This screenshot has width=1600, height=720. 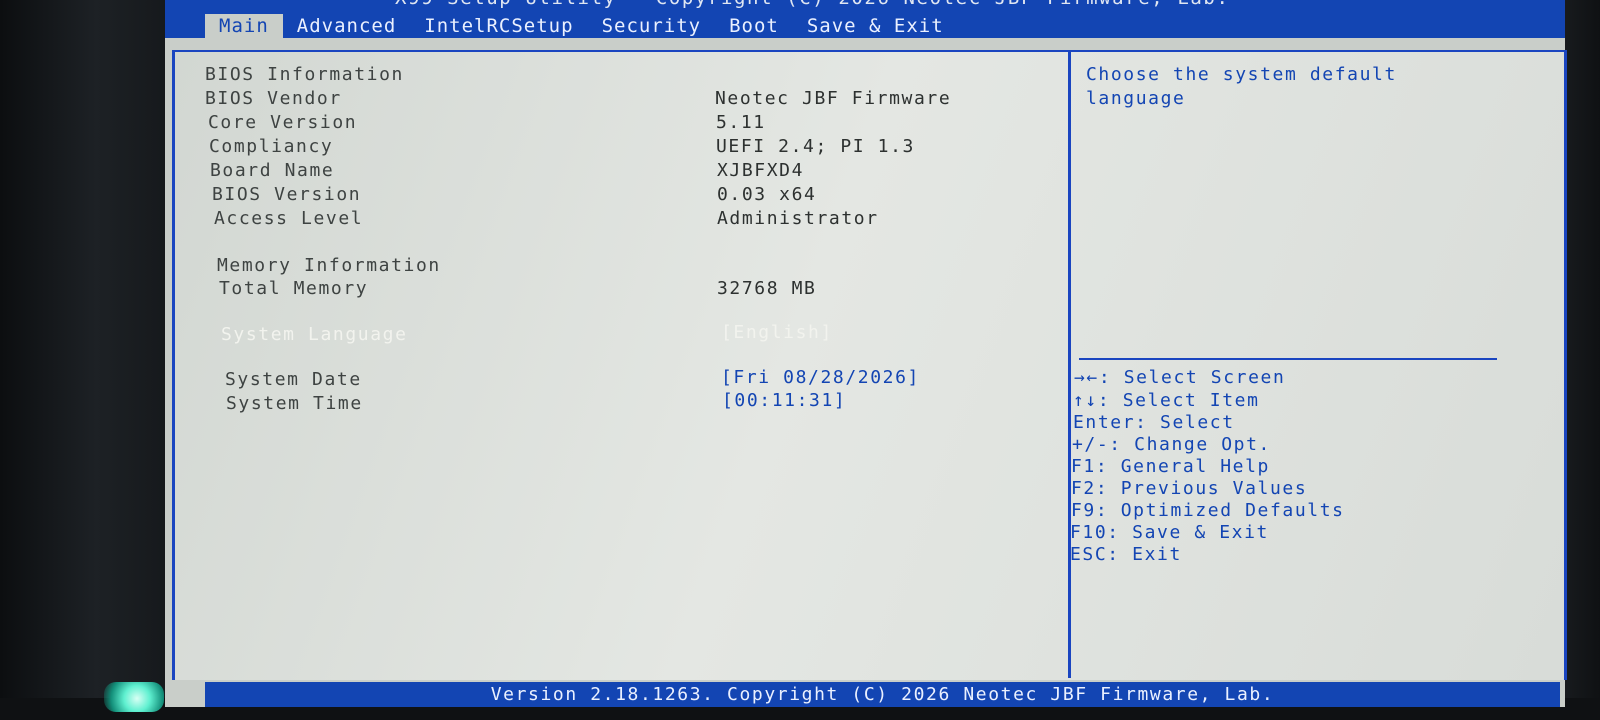 What do you see at coordinates (271, 146) in the screenshot?
I see `compliancy-label: Compliancy` at bounding box center [271, 146].